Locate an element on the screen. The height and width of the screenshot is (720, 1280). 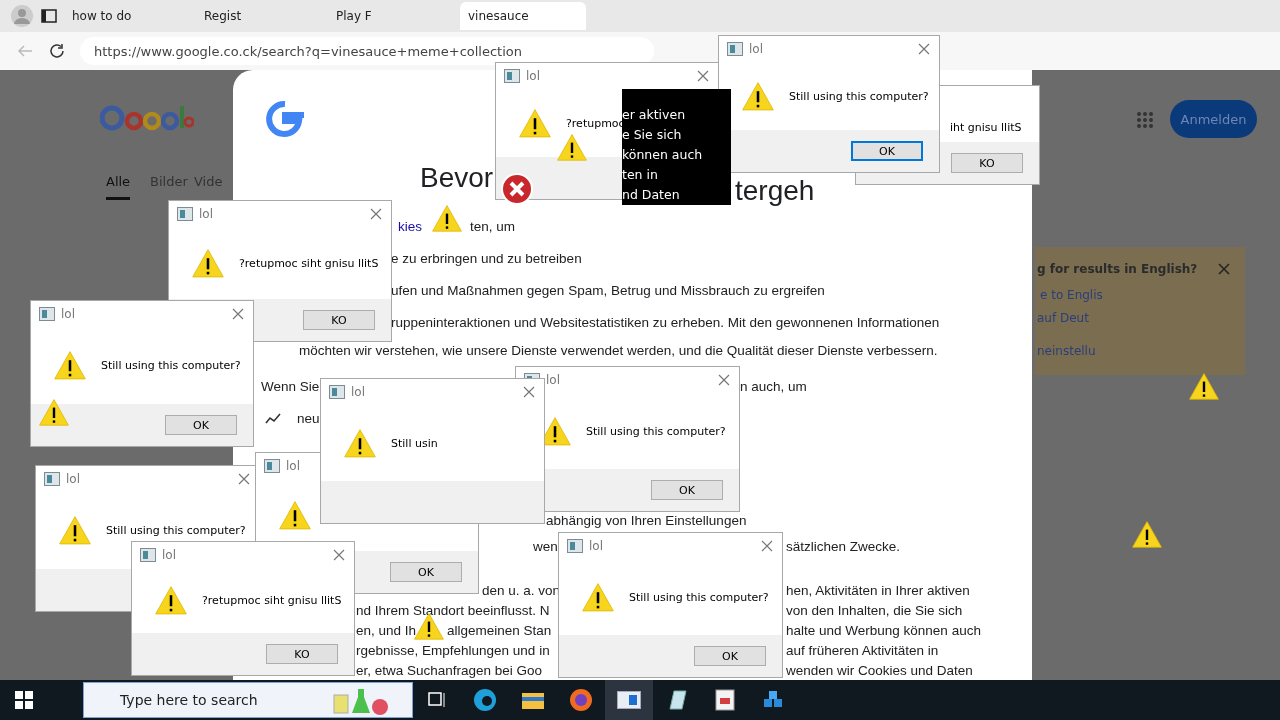
consent-text: e zu erbringen und zu betreiben is located at coordinates (486, 258).